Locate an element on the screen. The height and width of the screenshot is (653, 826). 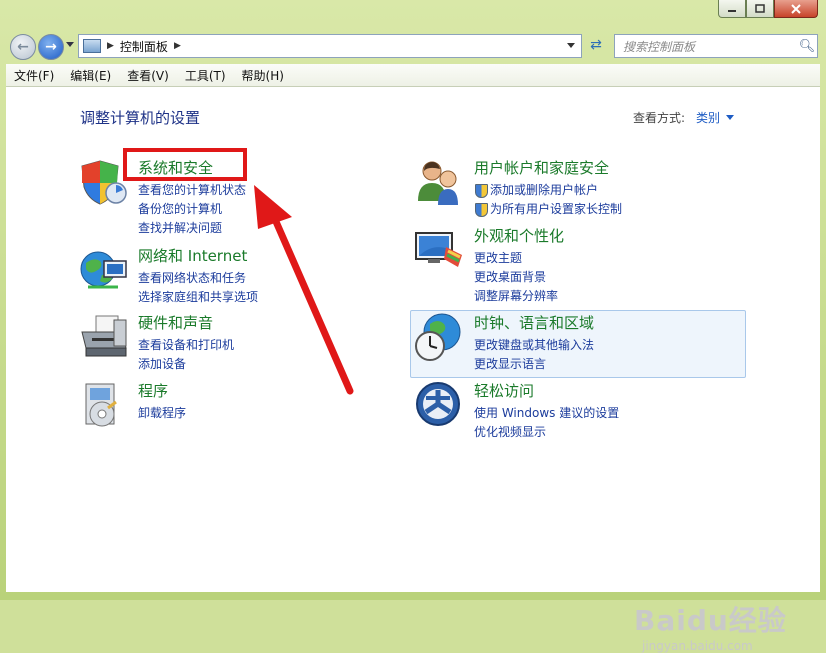
menu-tools: 工具(T) is located at coordinates (205, 75).